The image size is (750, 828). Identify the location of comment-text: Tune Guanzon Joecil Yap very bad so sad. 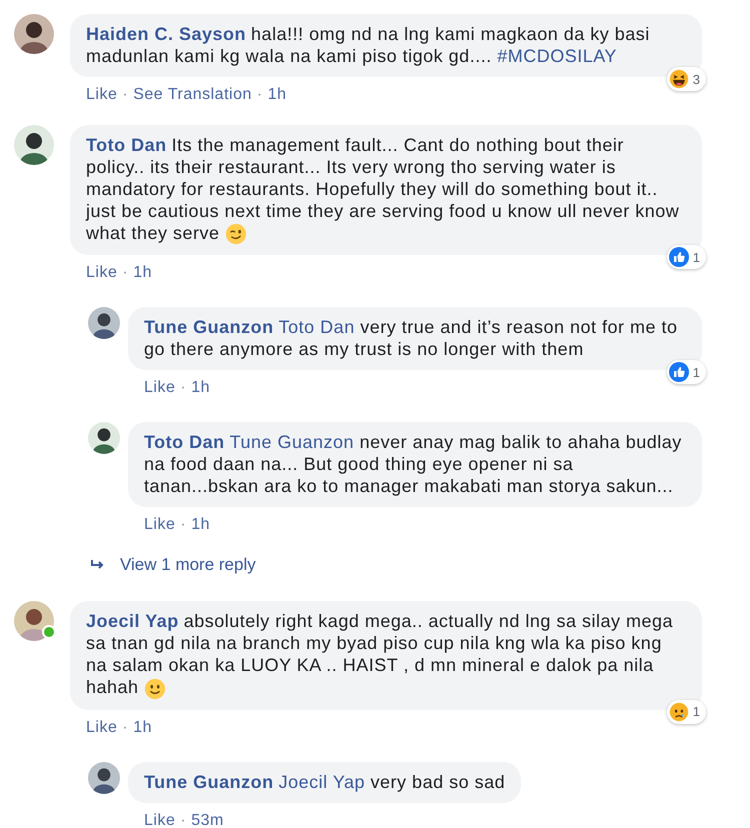
(325, 782).